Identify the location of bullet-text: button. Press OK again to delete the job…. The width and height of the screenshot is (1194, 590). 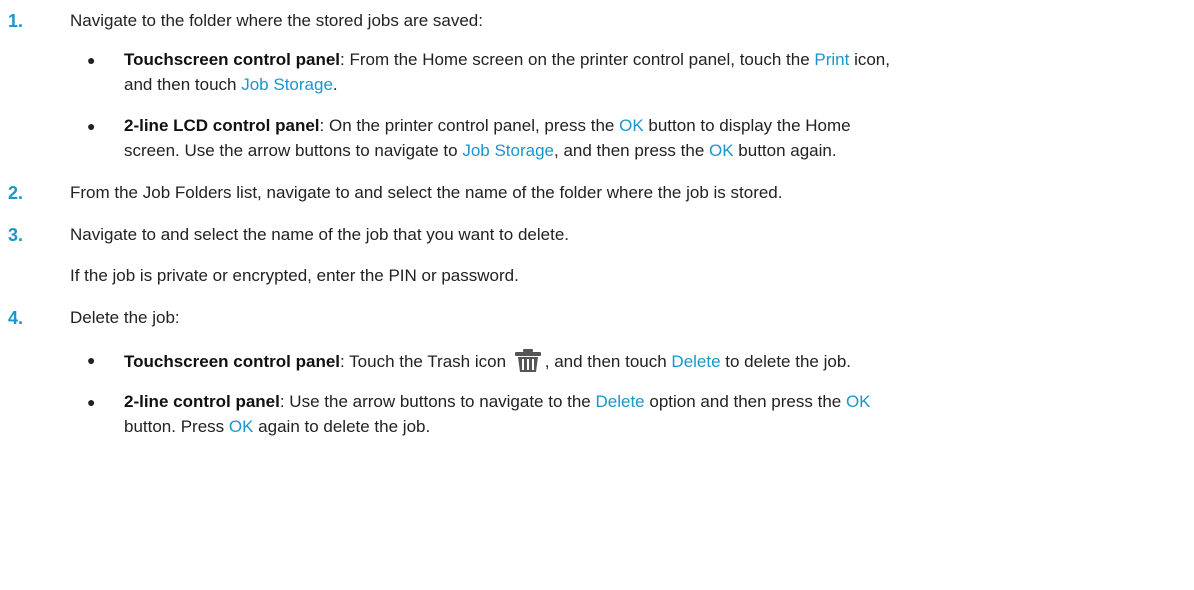
(277, 427).